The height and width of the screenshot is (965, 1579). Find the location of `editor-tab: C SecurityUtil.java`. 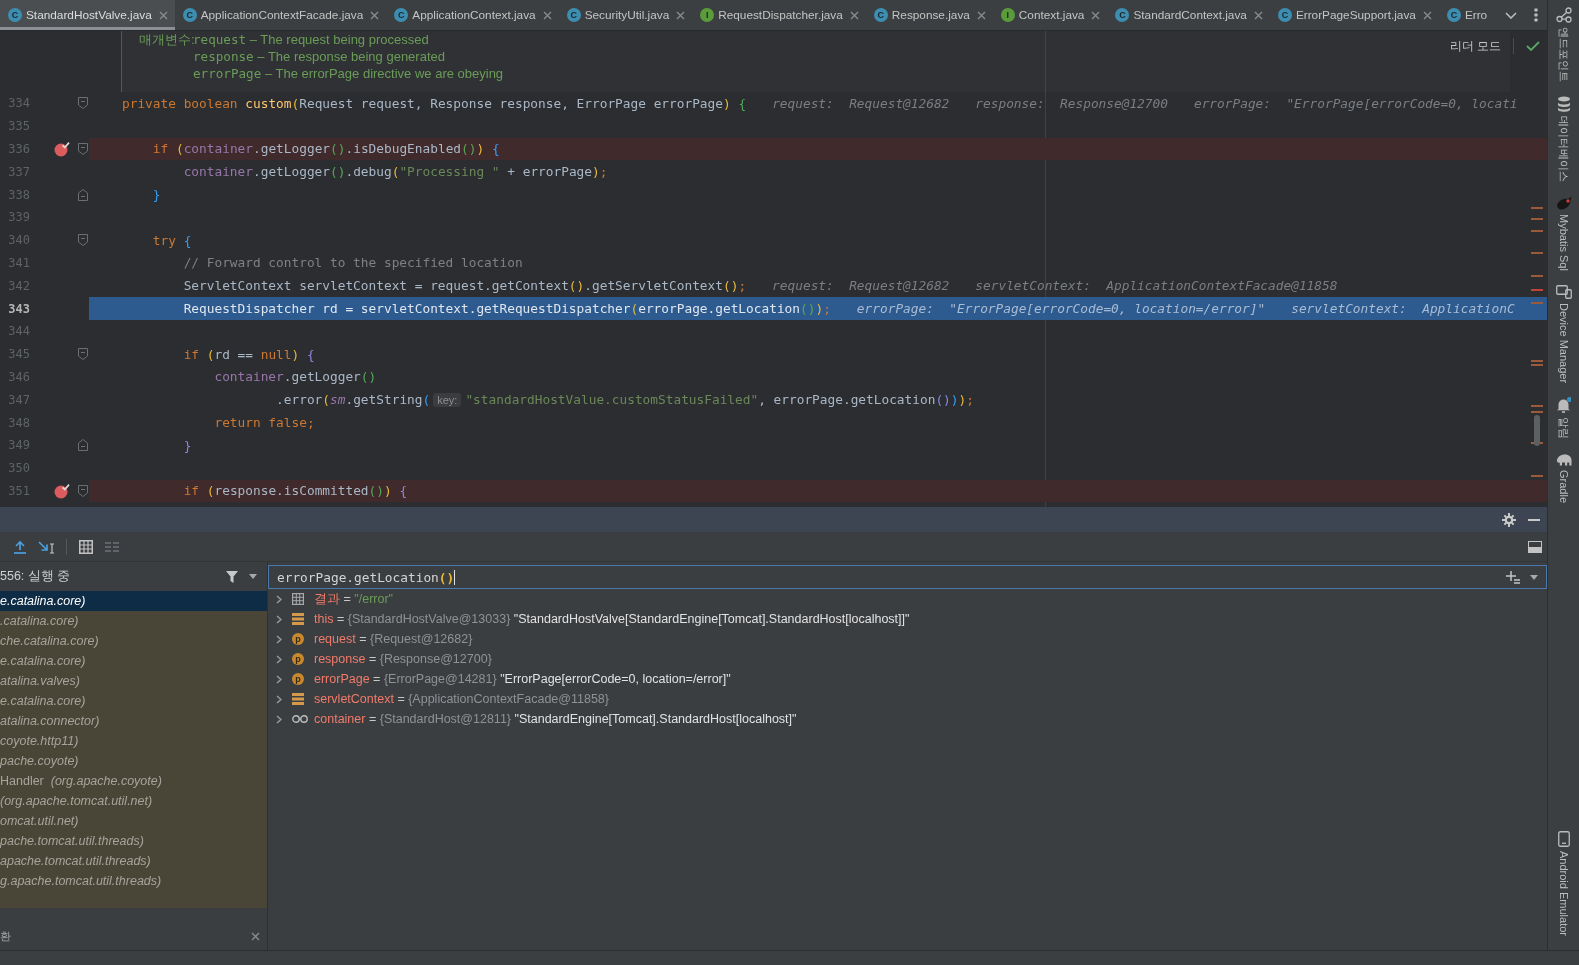

editor-tab: C SecurityUtil.java is located at coordinates (625, 15).